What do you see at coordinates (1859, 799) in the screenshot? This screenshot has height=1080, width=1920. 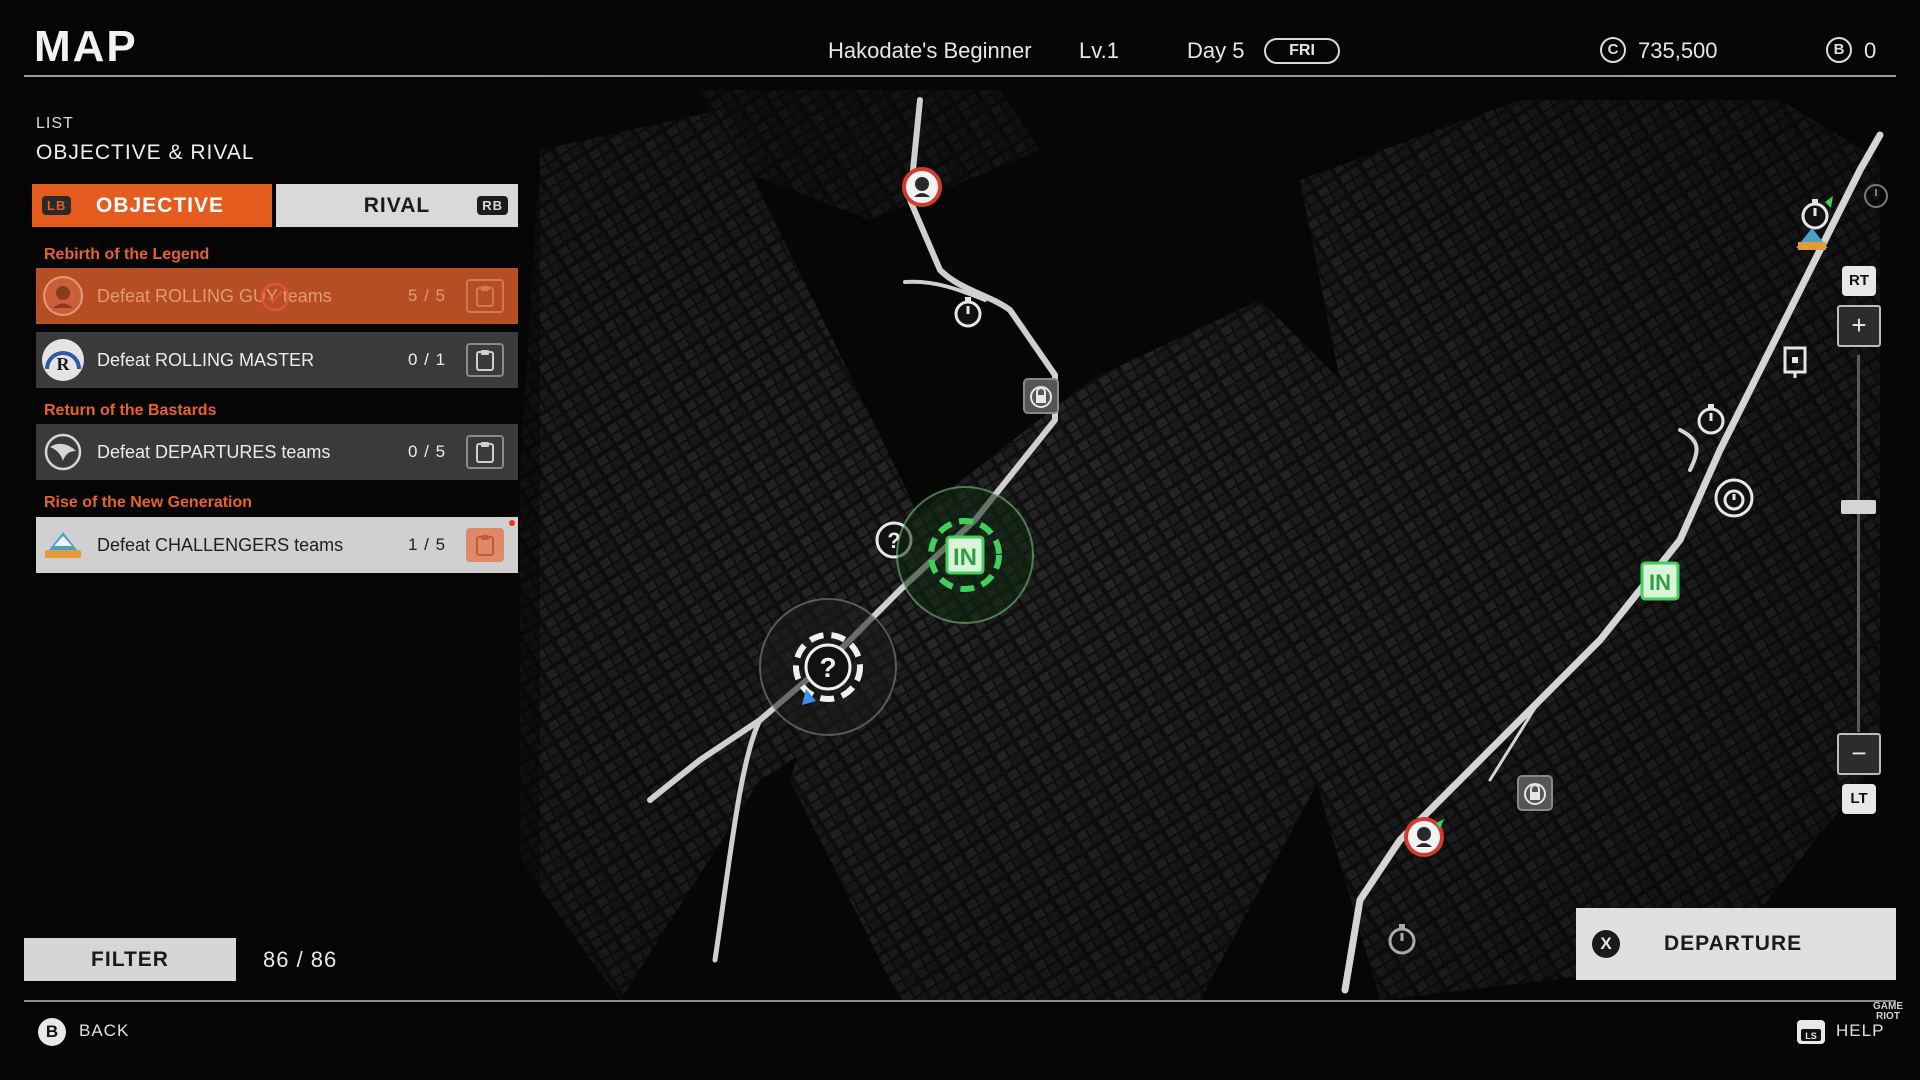 I see `lt-zoom-key: LT` at bounding box center [1859, 799].